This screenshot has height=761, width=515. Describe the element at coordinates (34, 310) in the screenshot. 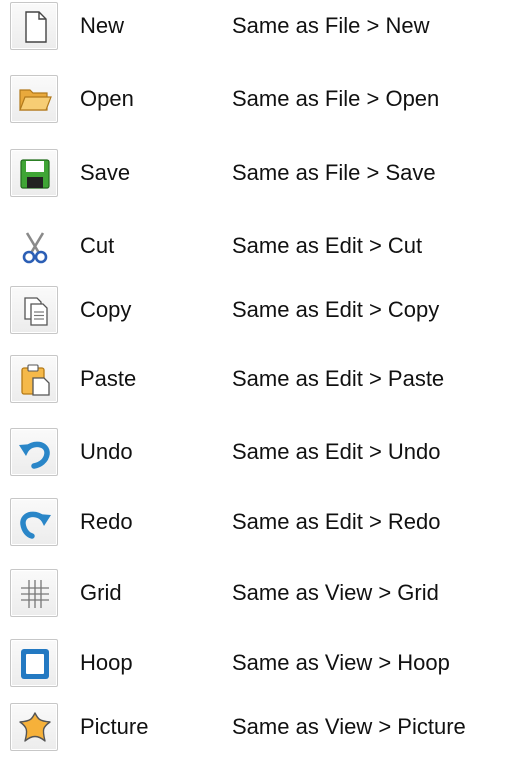

I see `copy-icon` at that location.